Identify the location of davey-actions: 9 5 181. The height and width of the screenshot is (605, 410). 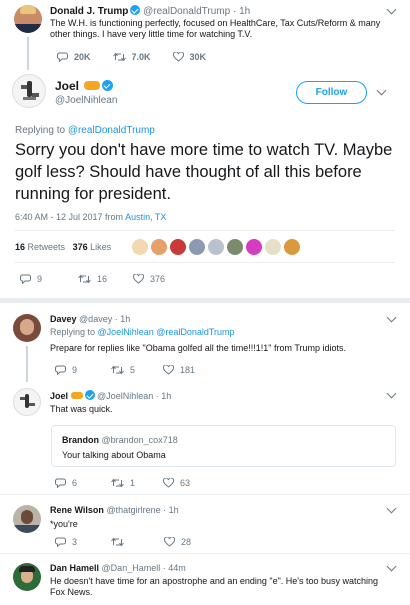
(136, 370).